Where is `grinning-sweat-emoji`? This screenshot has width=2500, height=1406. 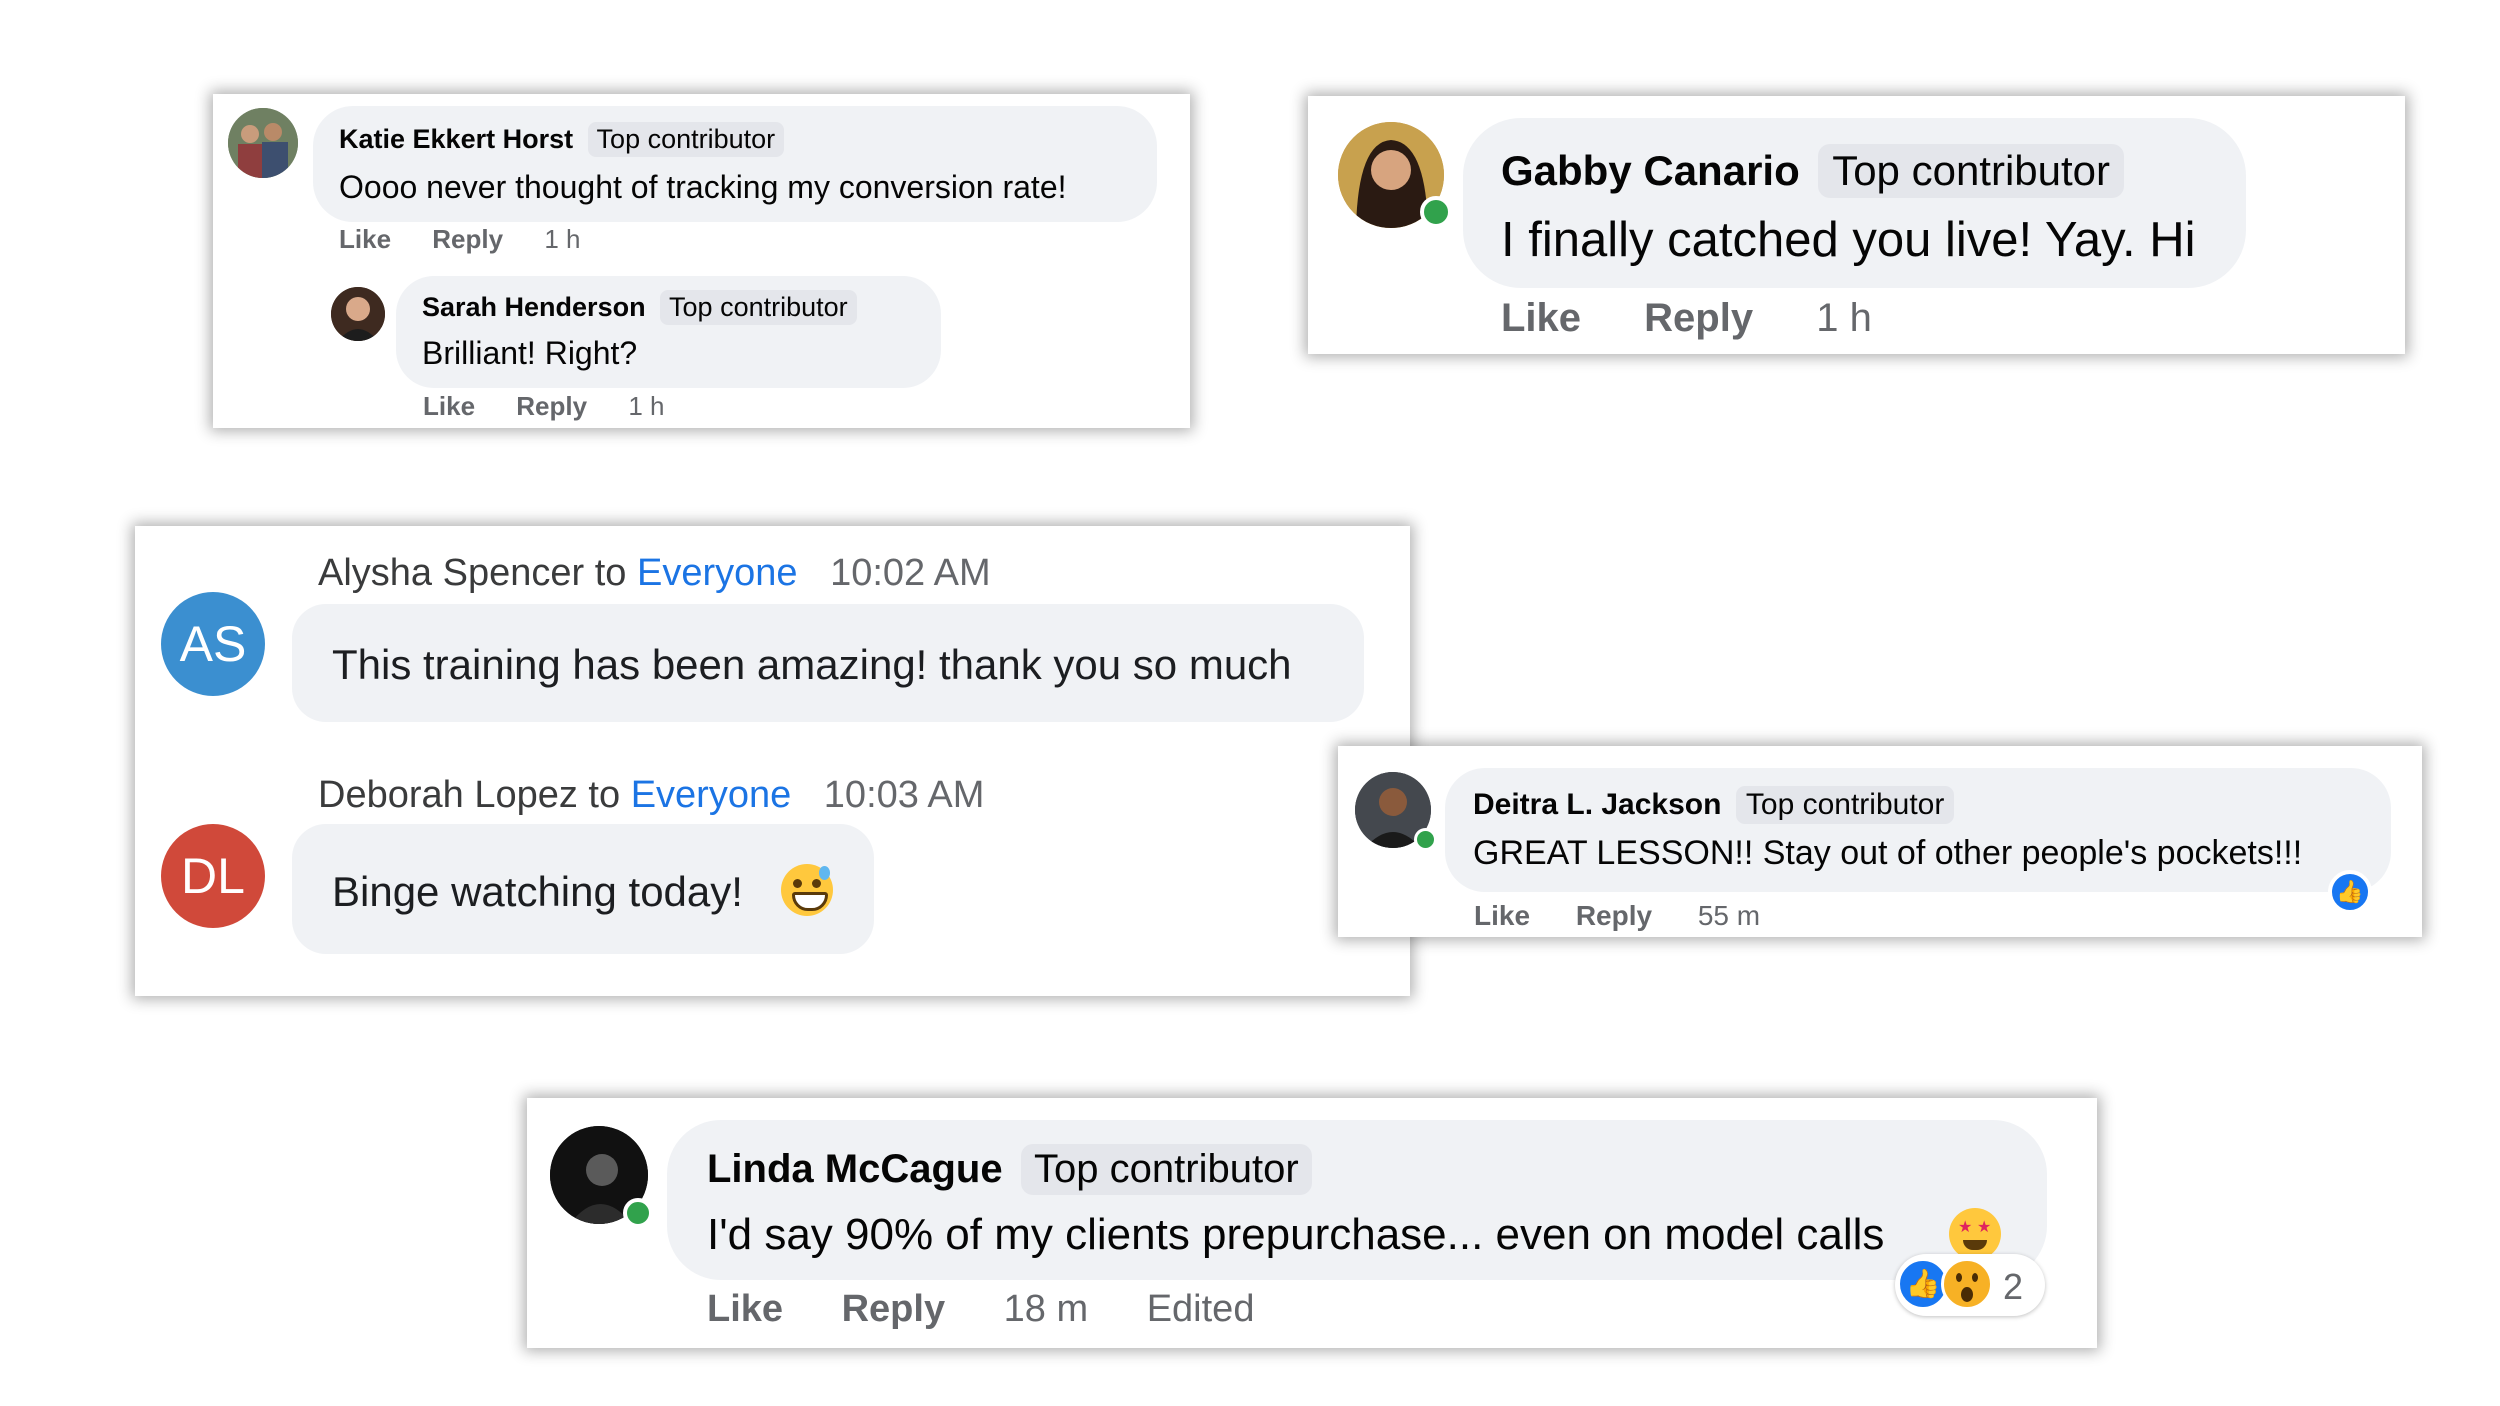 grinning-sweat-emoji is located at coordinates (807, 890).